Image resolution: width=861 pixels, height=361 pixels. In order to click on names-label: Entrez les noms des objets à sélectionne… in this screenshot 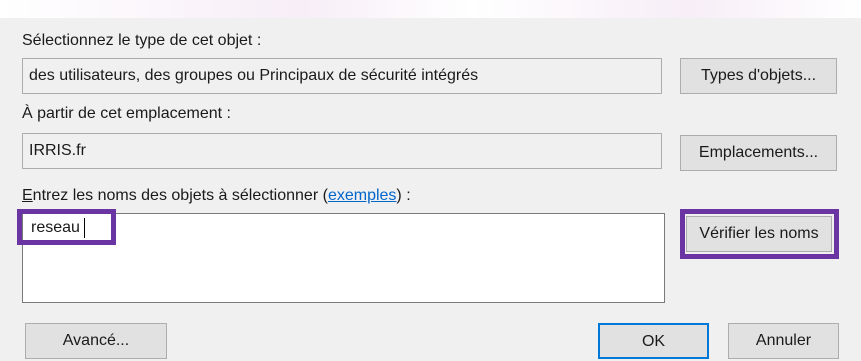, I will do `click(216, 196)`.